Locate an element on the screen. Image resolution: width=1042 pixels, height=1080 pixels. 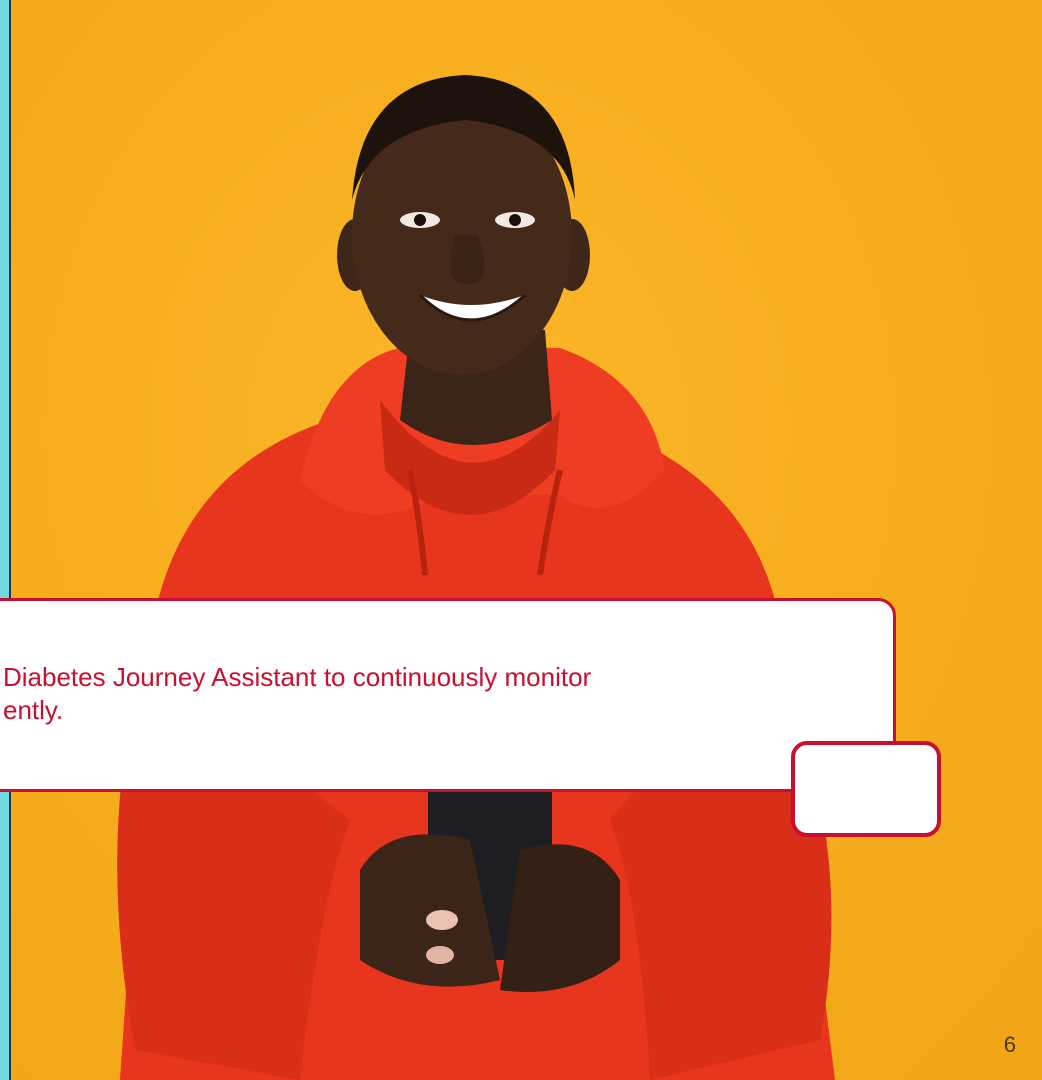
page-number: 6 is located at coordinates (1009, 1044).